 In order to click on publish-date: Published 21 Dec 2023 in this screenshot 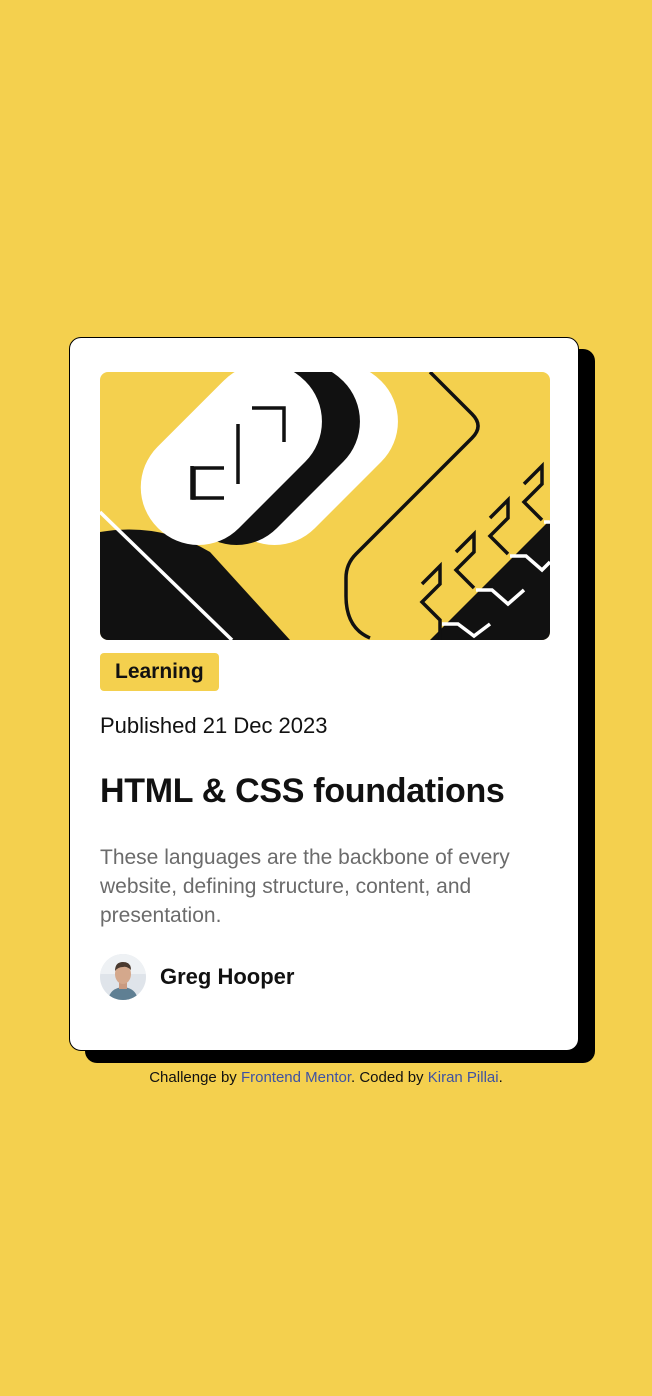, I will do `click(214, 725)`.